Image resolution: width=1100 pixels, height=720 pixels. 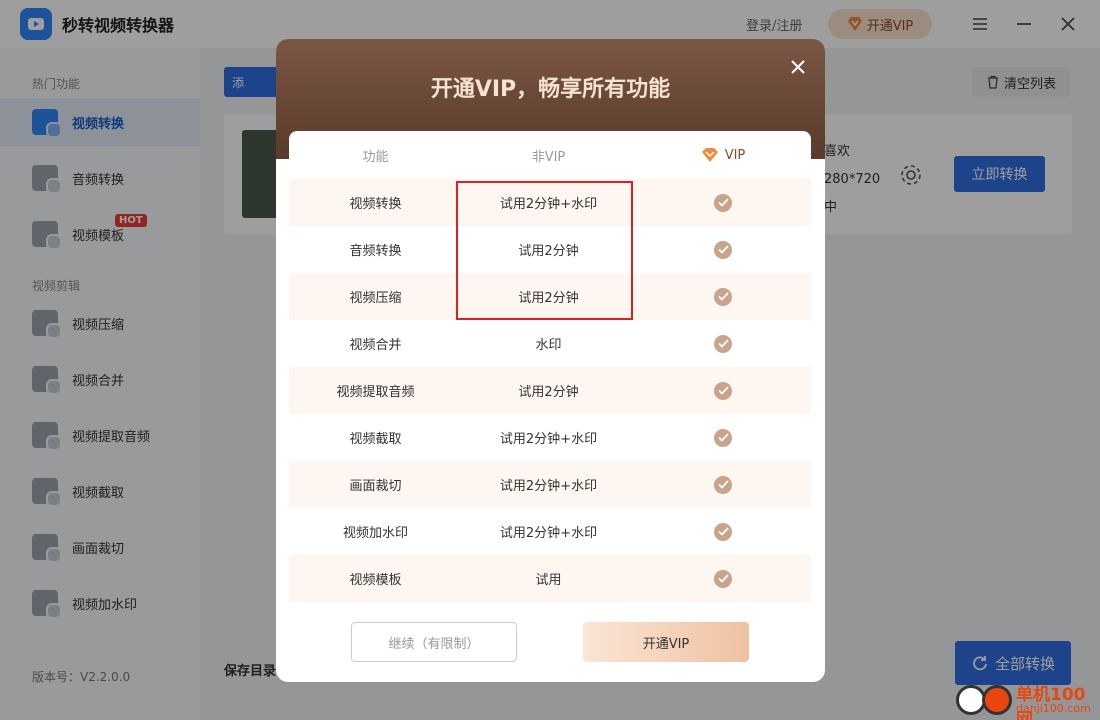 I want to click on row-feature: 视频提取音频, so click(x=375, y=392).